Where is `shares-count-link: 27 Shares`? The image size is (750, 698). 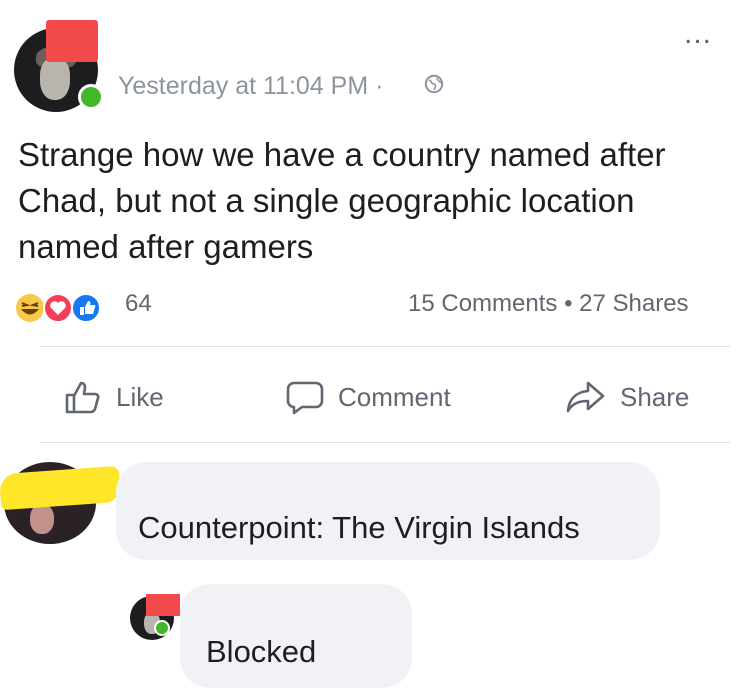
shares-count-link: 27 Shares is located at coordinates (633, 303).